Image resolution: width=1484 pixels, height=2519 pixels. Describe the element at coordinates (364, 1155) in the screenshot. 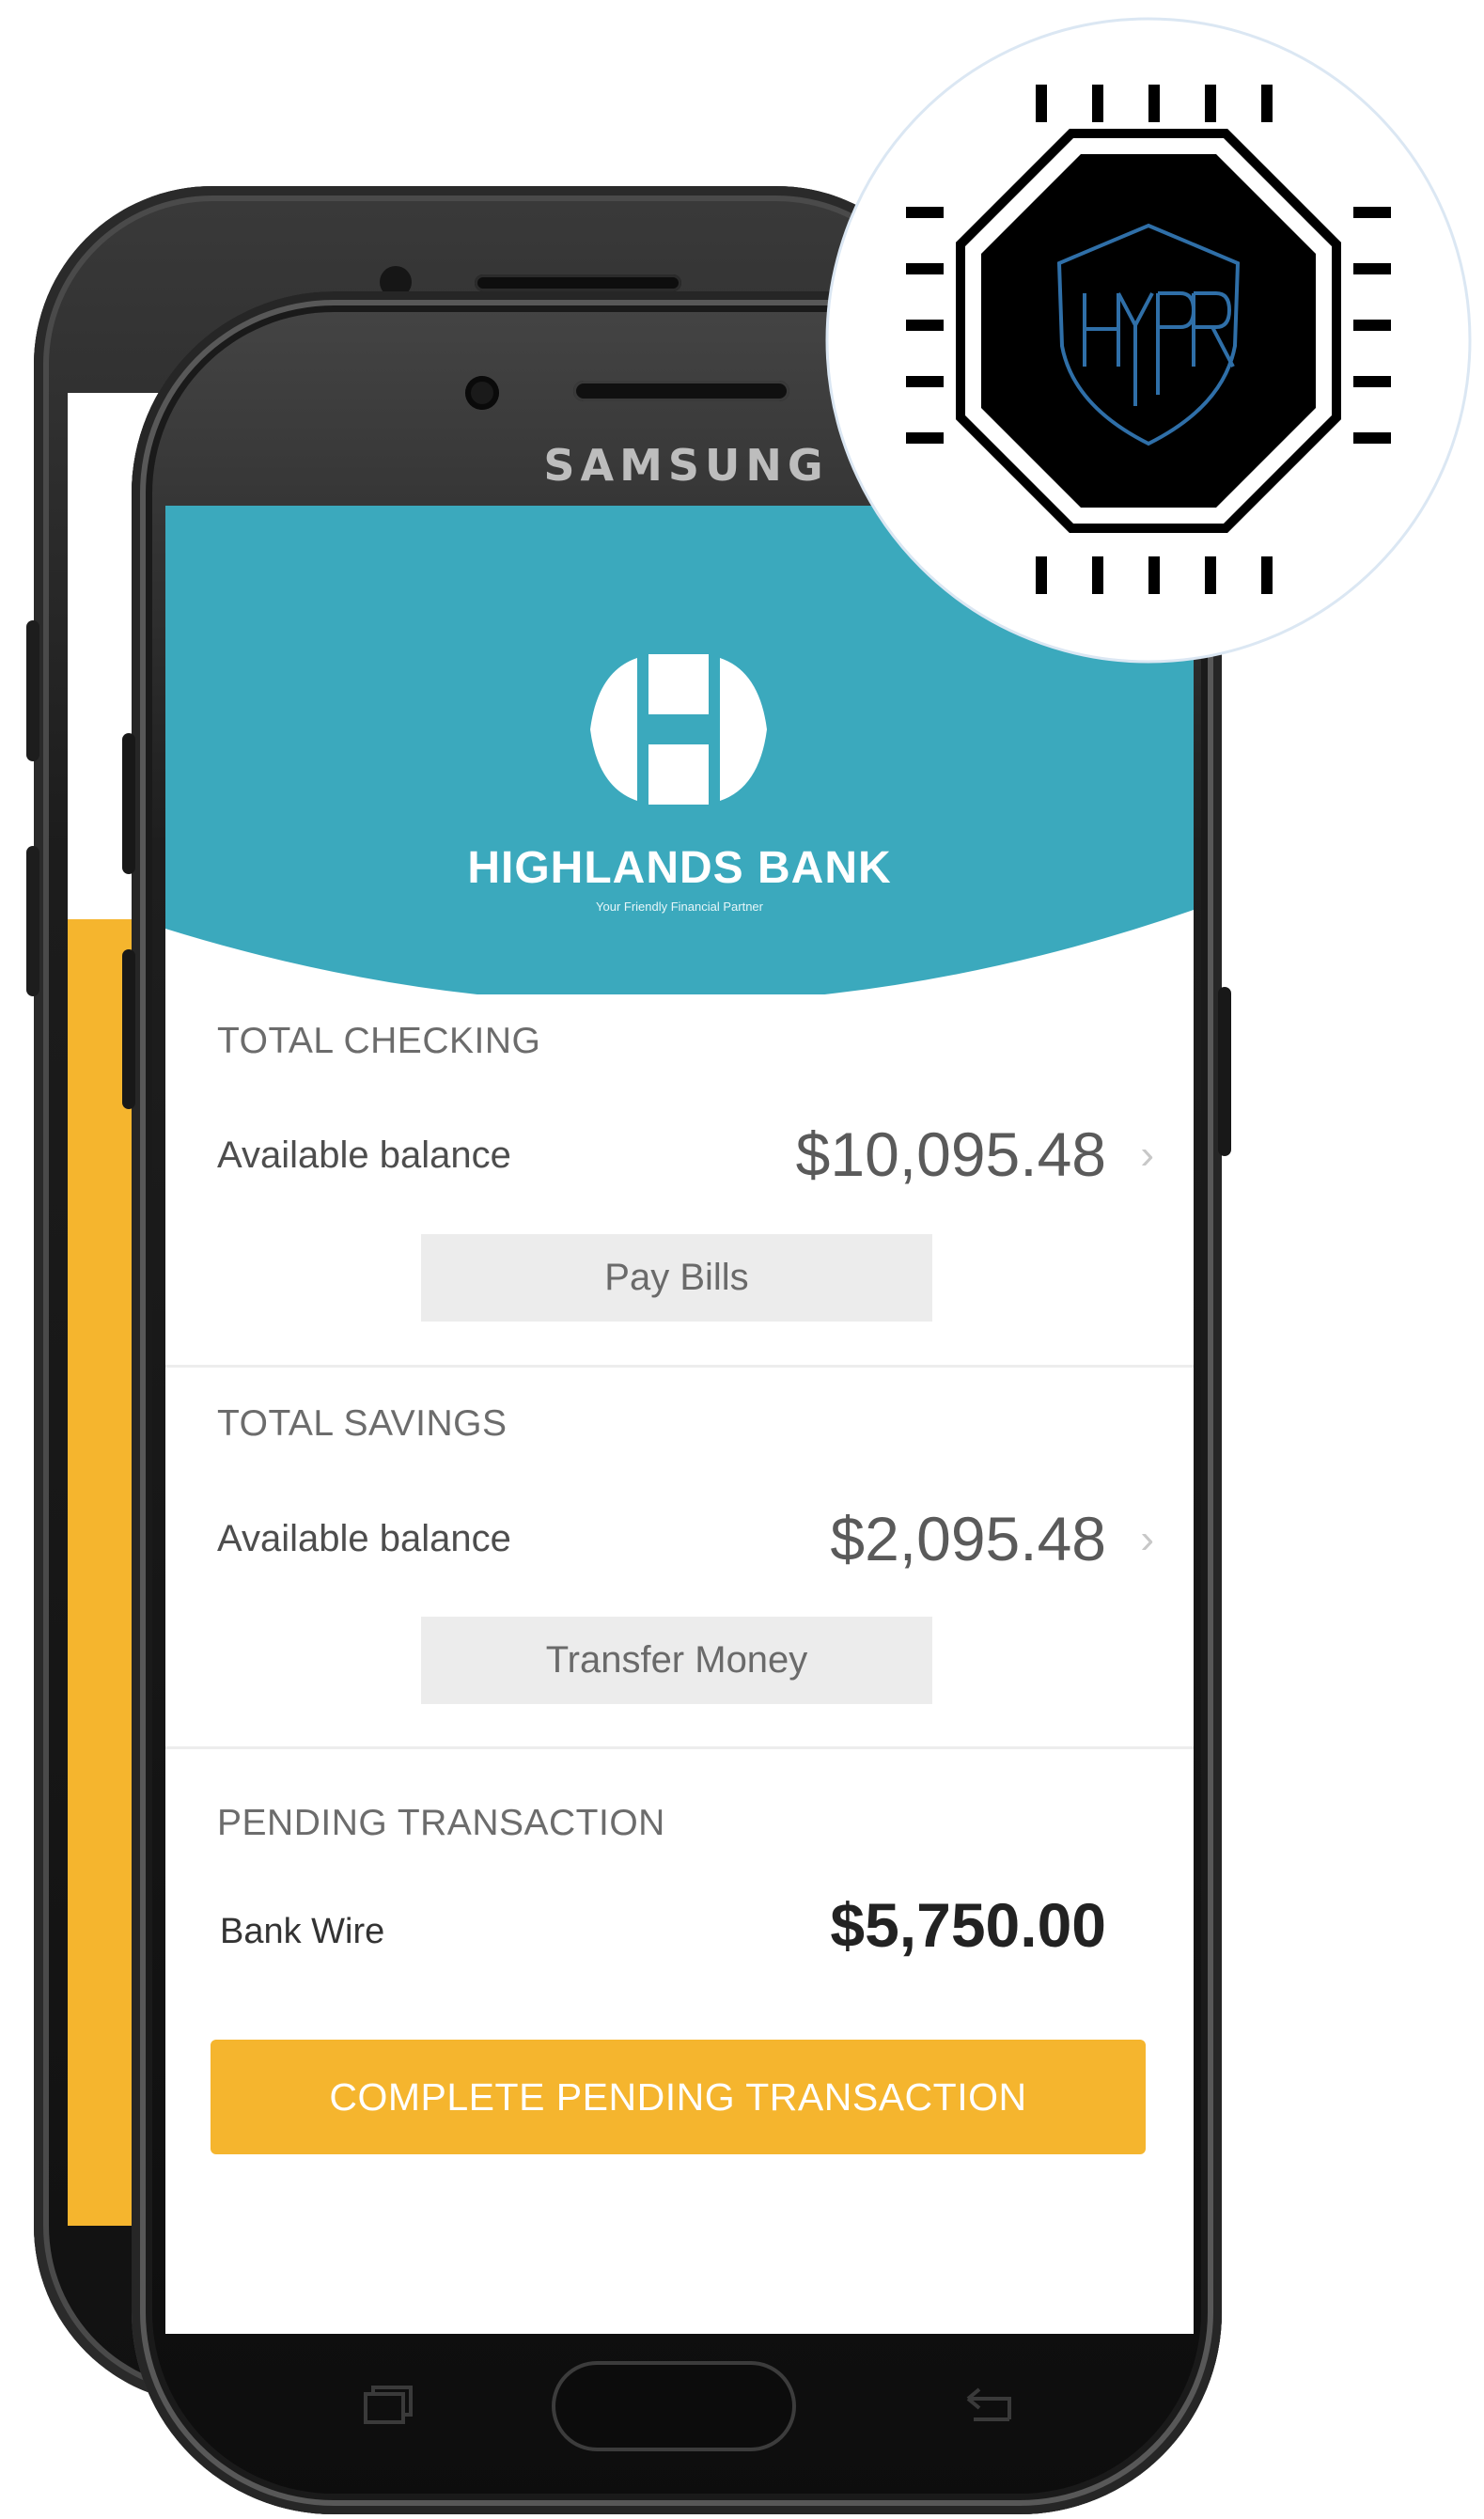

I see `checking-balance-label: Available balance` at that location.